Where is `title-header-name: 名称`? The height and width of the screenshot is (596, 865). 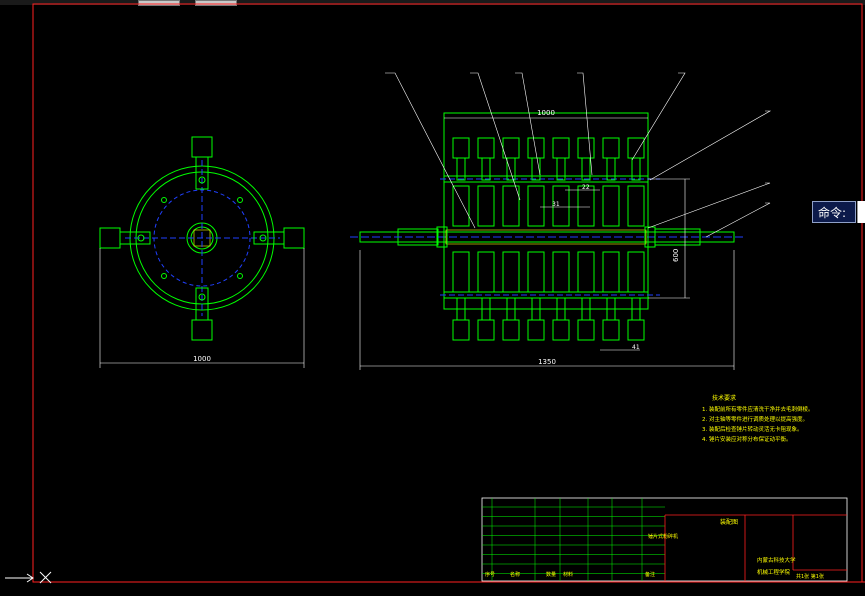
title-header-name: 名称 is located at coordinates (515, 574).